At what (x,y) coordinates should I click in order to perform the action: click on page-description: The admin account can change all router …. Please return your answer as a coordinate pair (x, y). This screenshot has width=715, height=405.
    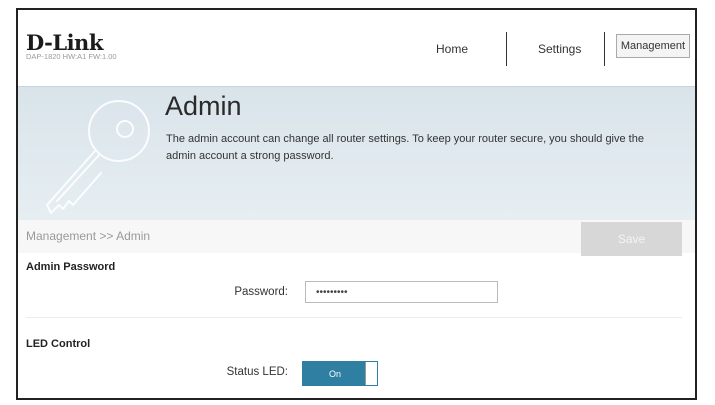
    Looking at the image, I should click on (405, 147).